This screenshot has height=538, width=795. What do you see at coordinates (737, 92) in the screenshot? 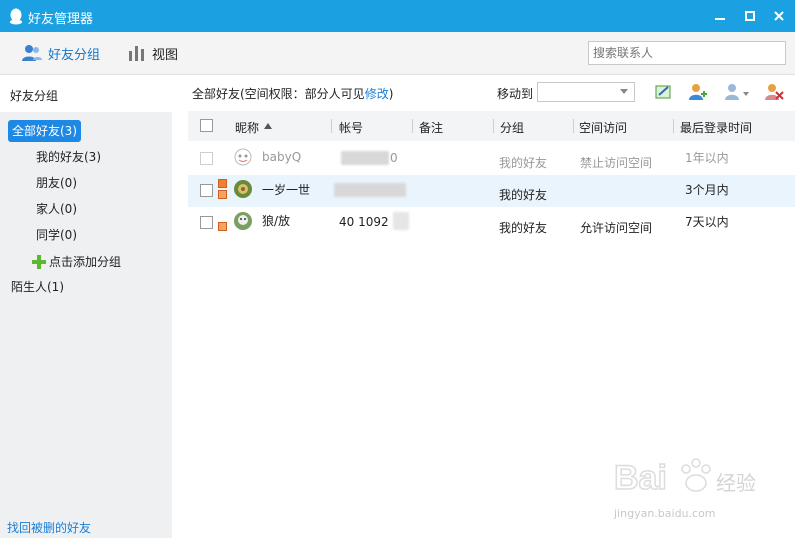
I see `user-settings-icon` at bounding box center [737, 92].